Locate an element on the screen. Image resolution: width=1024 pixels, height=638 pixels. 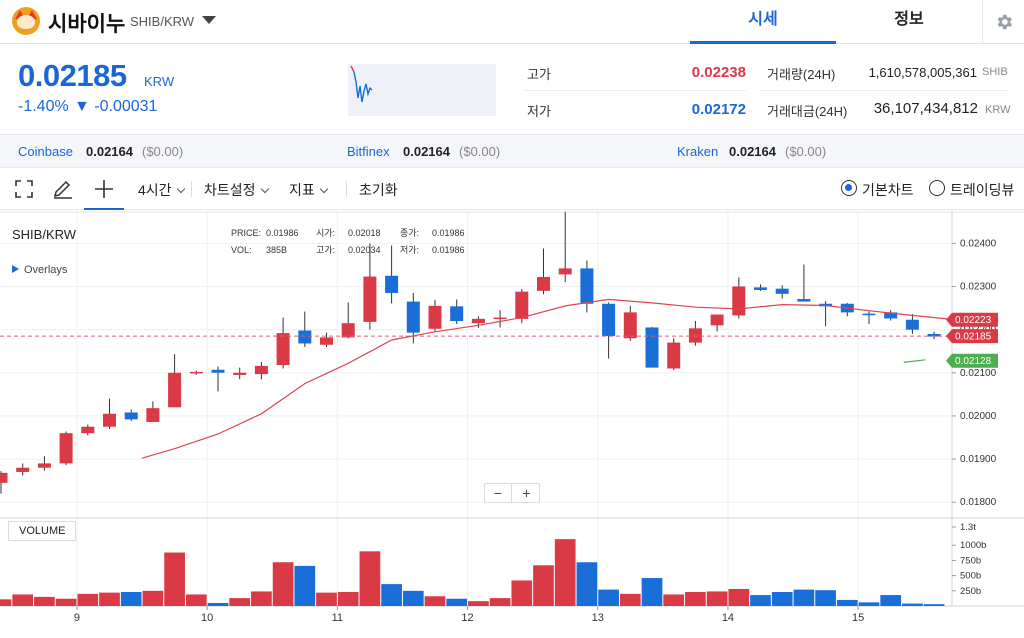
triangle-down-icon is located at coordinates (209, 20).